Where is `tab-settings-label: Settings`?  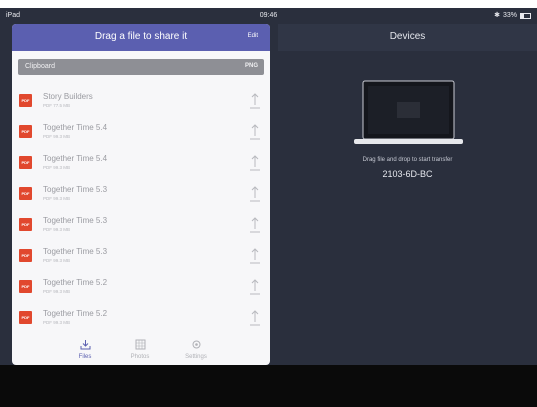 tab-settings-label: Settings is located at coordinates (196, 357).